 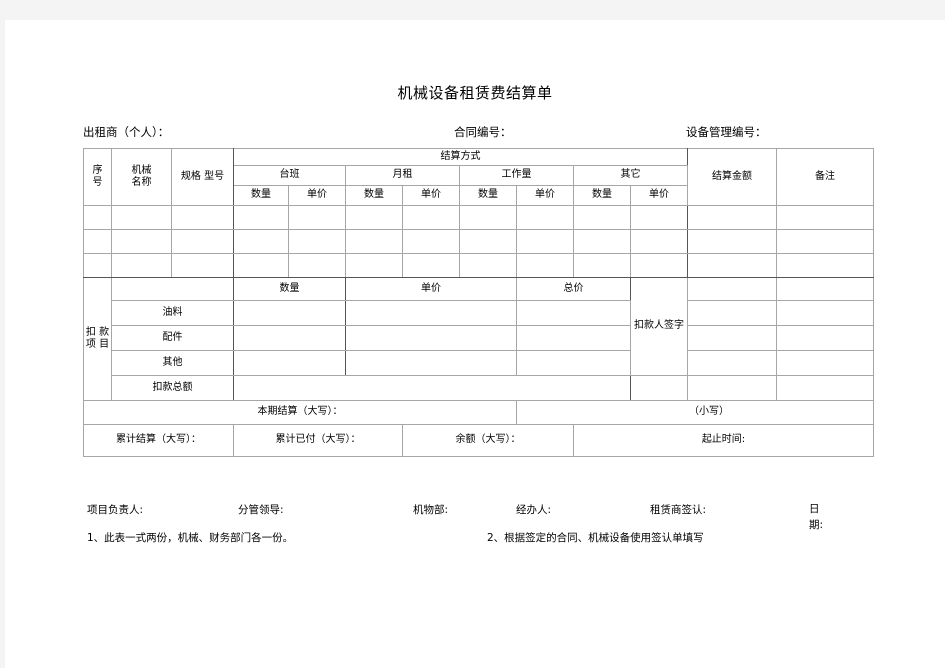 I want to click on deduction-item-remark-other, so click(x=825, y=363).